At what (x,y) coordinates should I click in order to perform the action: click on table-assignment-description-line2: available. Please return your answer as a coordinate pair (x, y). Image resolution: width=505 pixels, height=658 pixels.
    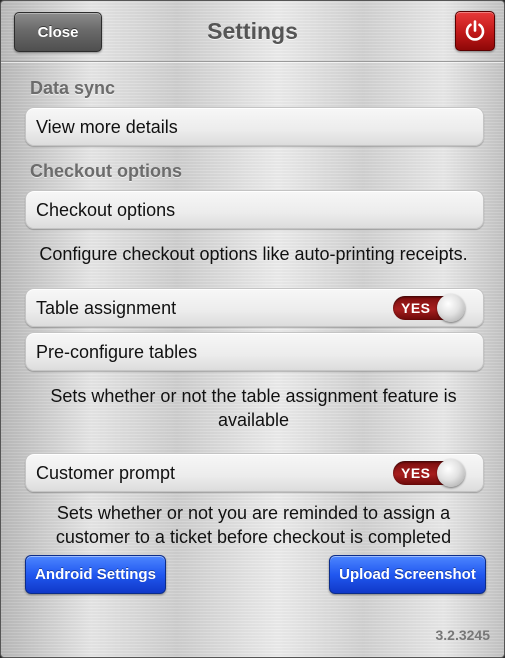
    Looking at the image, I should click on (253, 420).